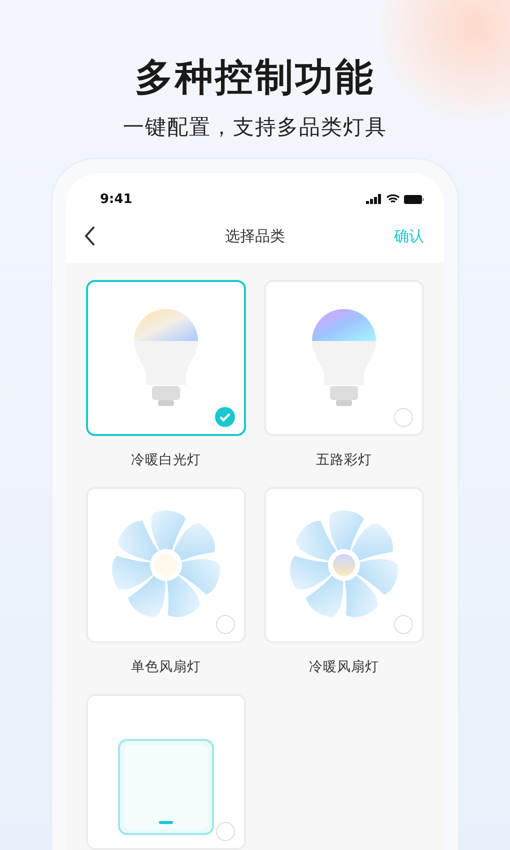 The image size is (510, 850). What do you see at coordinates (255, 236) in the screenshot?
I see `screen-title: 选择品类` at bounding box center [255, 236].